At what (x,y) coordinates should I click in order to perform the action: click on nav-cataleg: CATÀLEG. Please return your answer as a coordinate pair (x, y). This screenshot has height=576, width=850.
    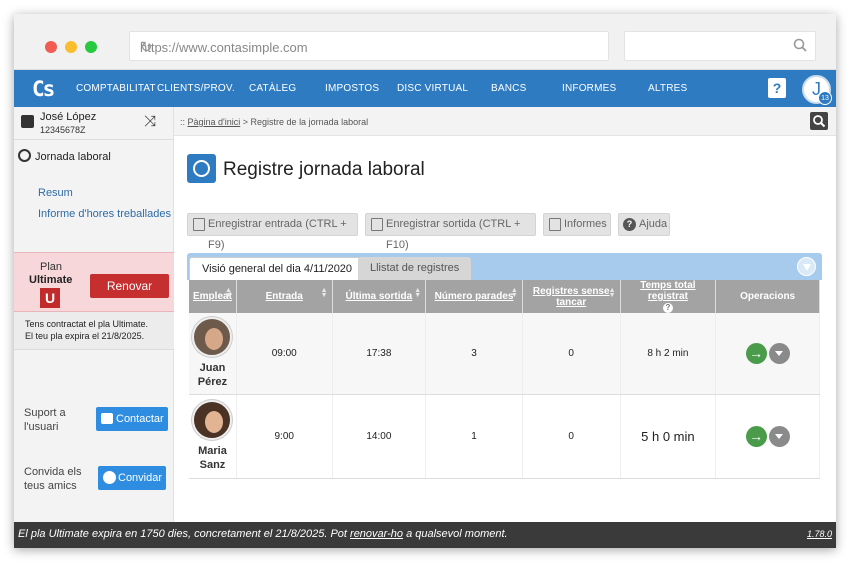
    Looking at the image, I should click on (272, 88).